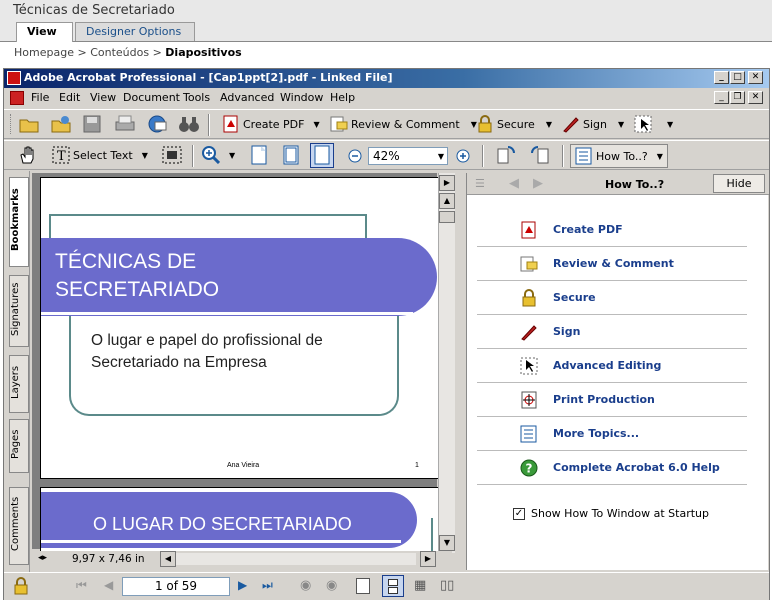  What do you see at coordinates (247, 97) in the screenshot?
I see `menu-advanced: Advanced` at bounding box center [247, 97].